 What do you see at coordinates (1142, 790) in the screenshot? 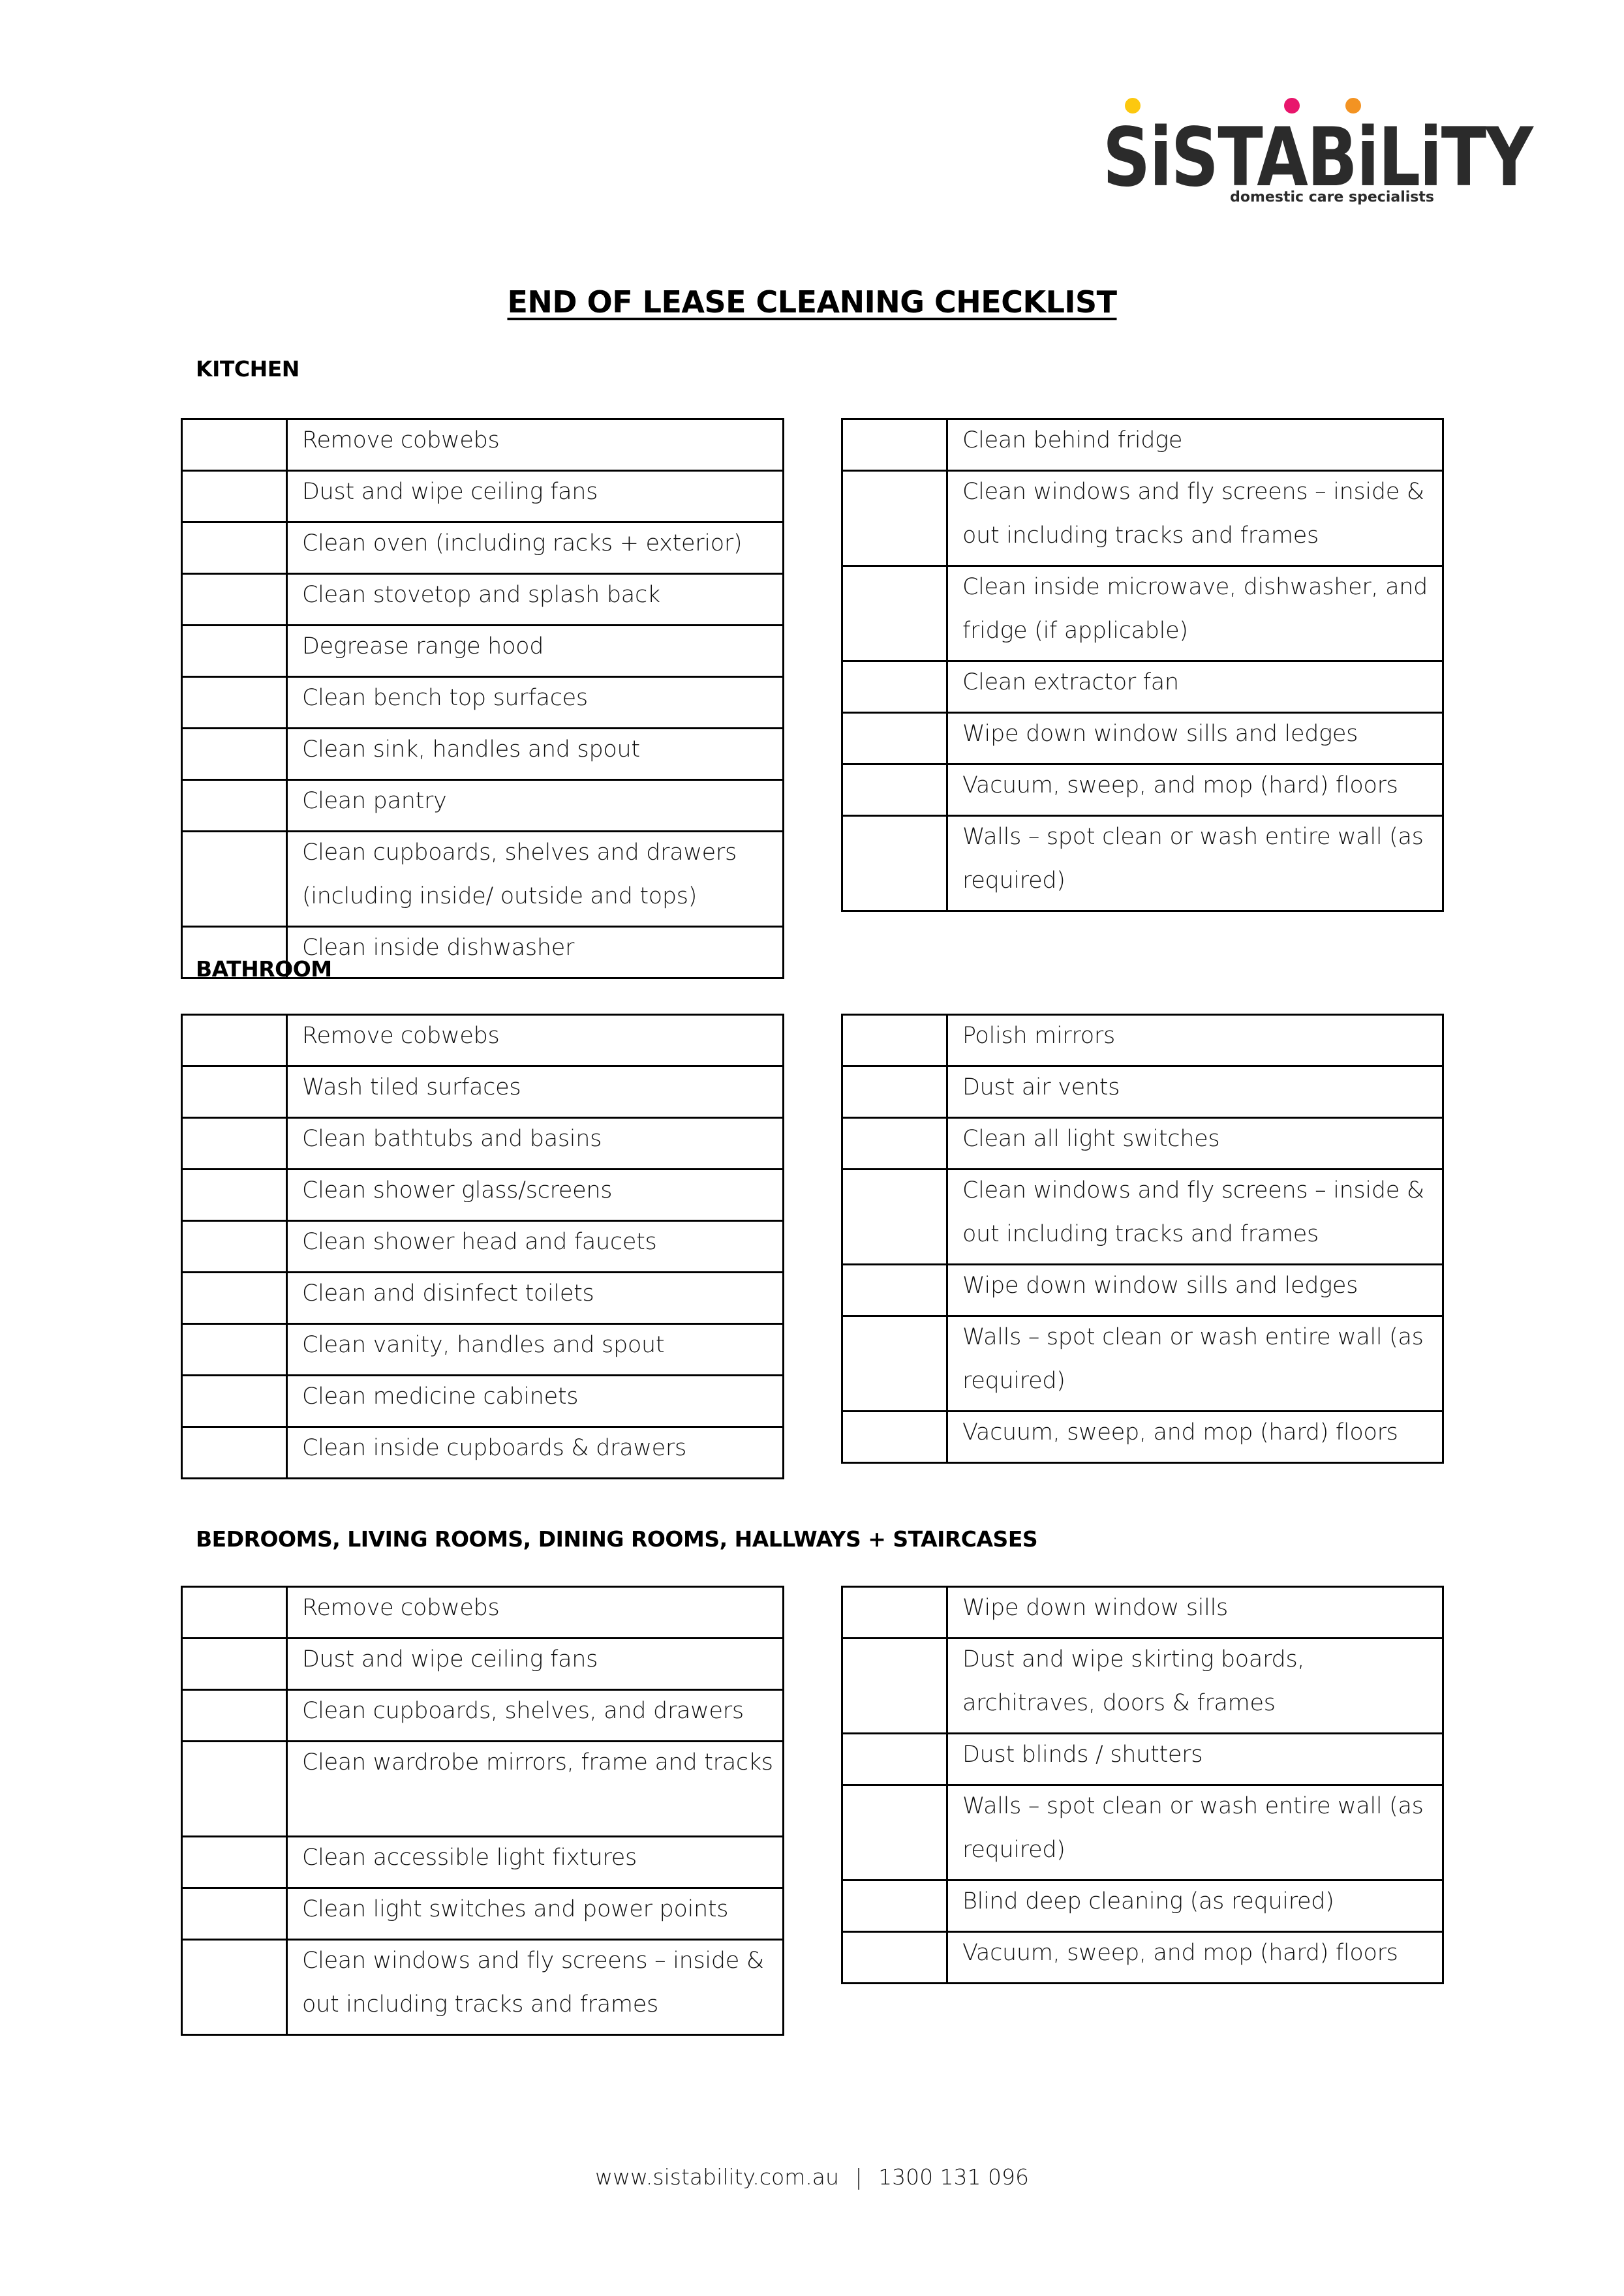
I see `checklist-row: Vacuum, sweep, and mop (hard) floors` at bounding box center [1142, 790].